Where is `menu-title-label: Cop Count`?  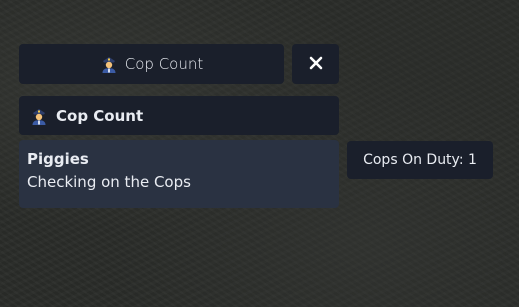 menu-title-label: Cop Count is located at coordinates (164, 64).